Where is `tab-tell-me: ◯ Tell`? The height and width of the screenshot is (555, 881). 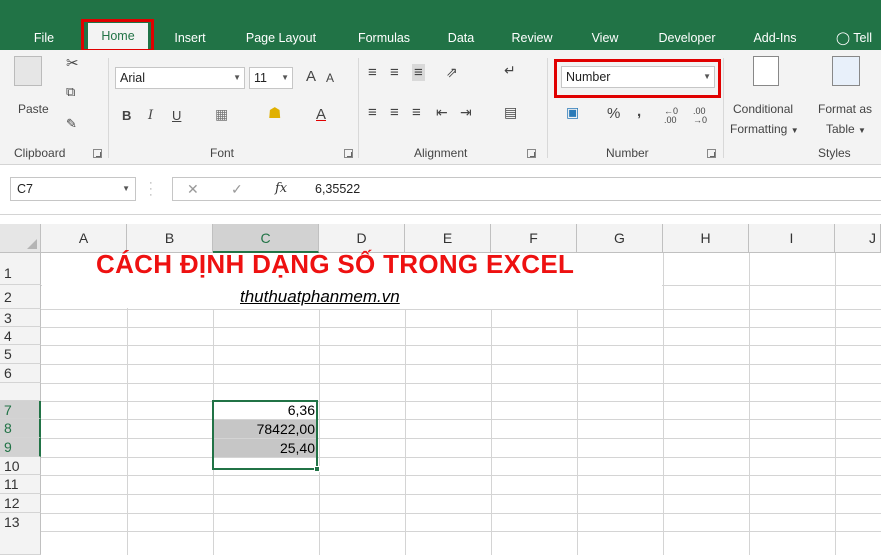 tab-tell-me: ◯ Tell is located at coordinates (858, 38).